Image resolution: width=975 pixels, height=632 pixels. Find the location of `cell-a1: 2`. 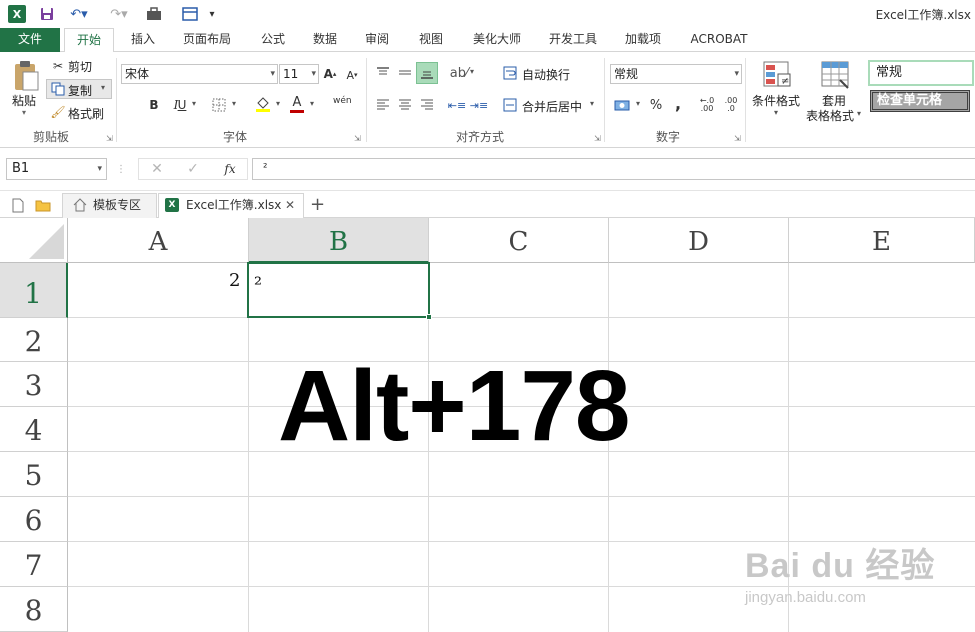

cell-a1: 2 is located at coordinates (234, 280).